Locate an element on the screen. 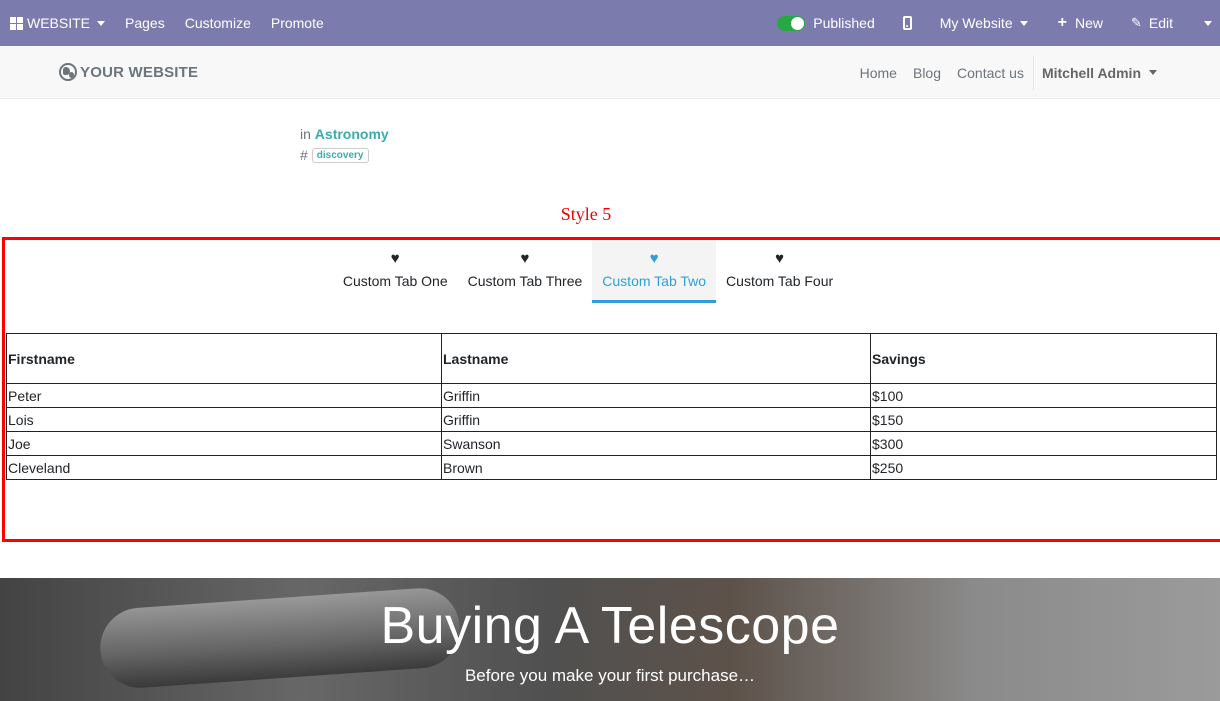 The height and width of the screenshot is (701, 1220). menu-customize: Customize is located at coordinates (218, 23).